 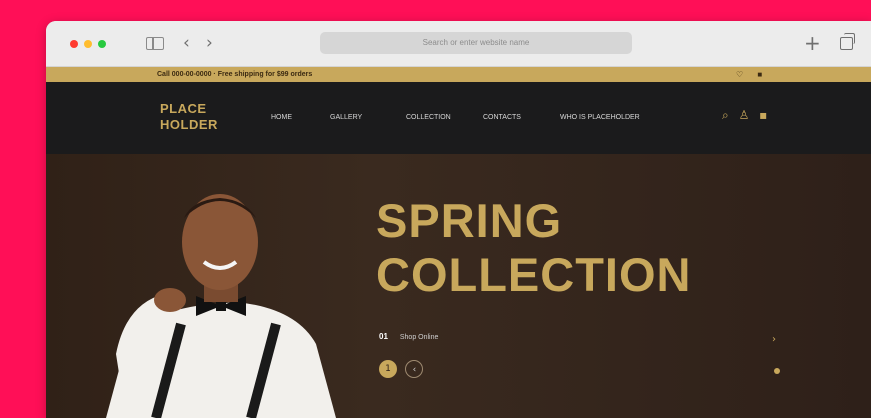 What do you see at coordinates (777, 371) in the screenshot?
I see `scroll-indicator-dot` at bounding box center [777, 371].